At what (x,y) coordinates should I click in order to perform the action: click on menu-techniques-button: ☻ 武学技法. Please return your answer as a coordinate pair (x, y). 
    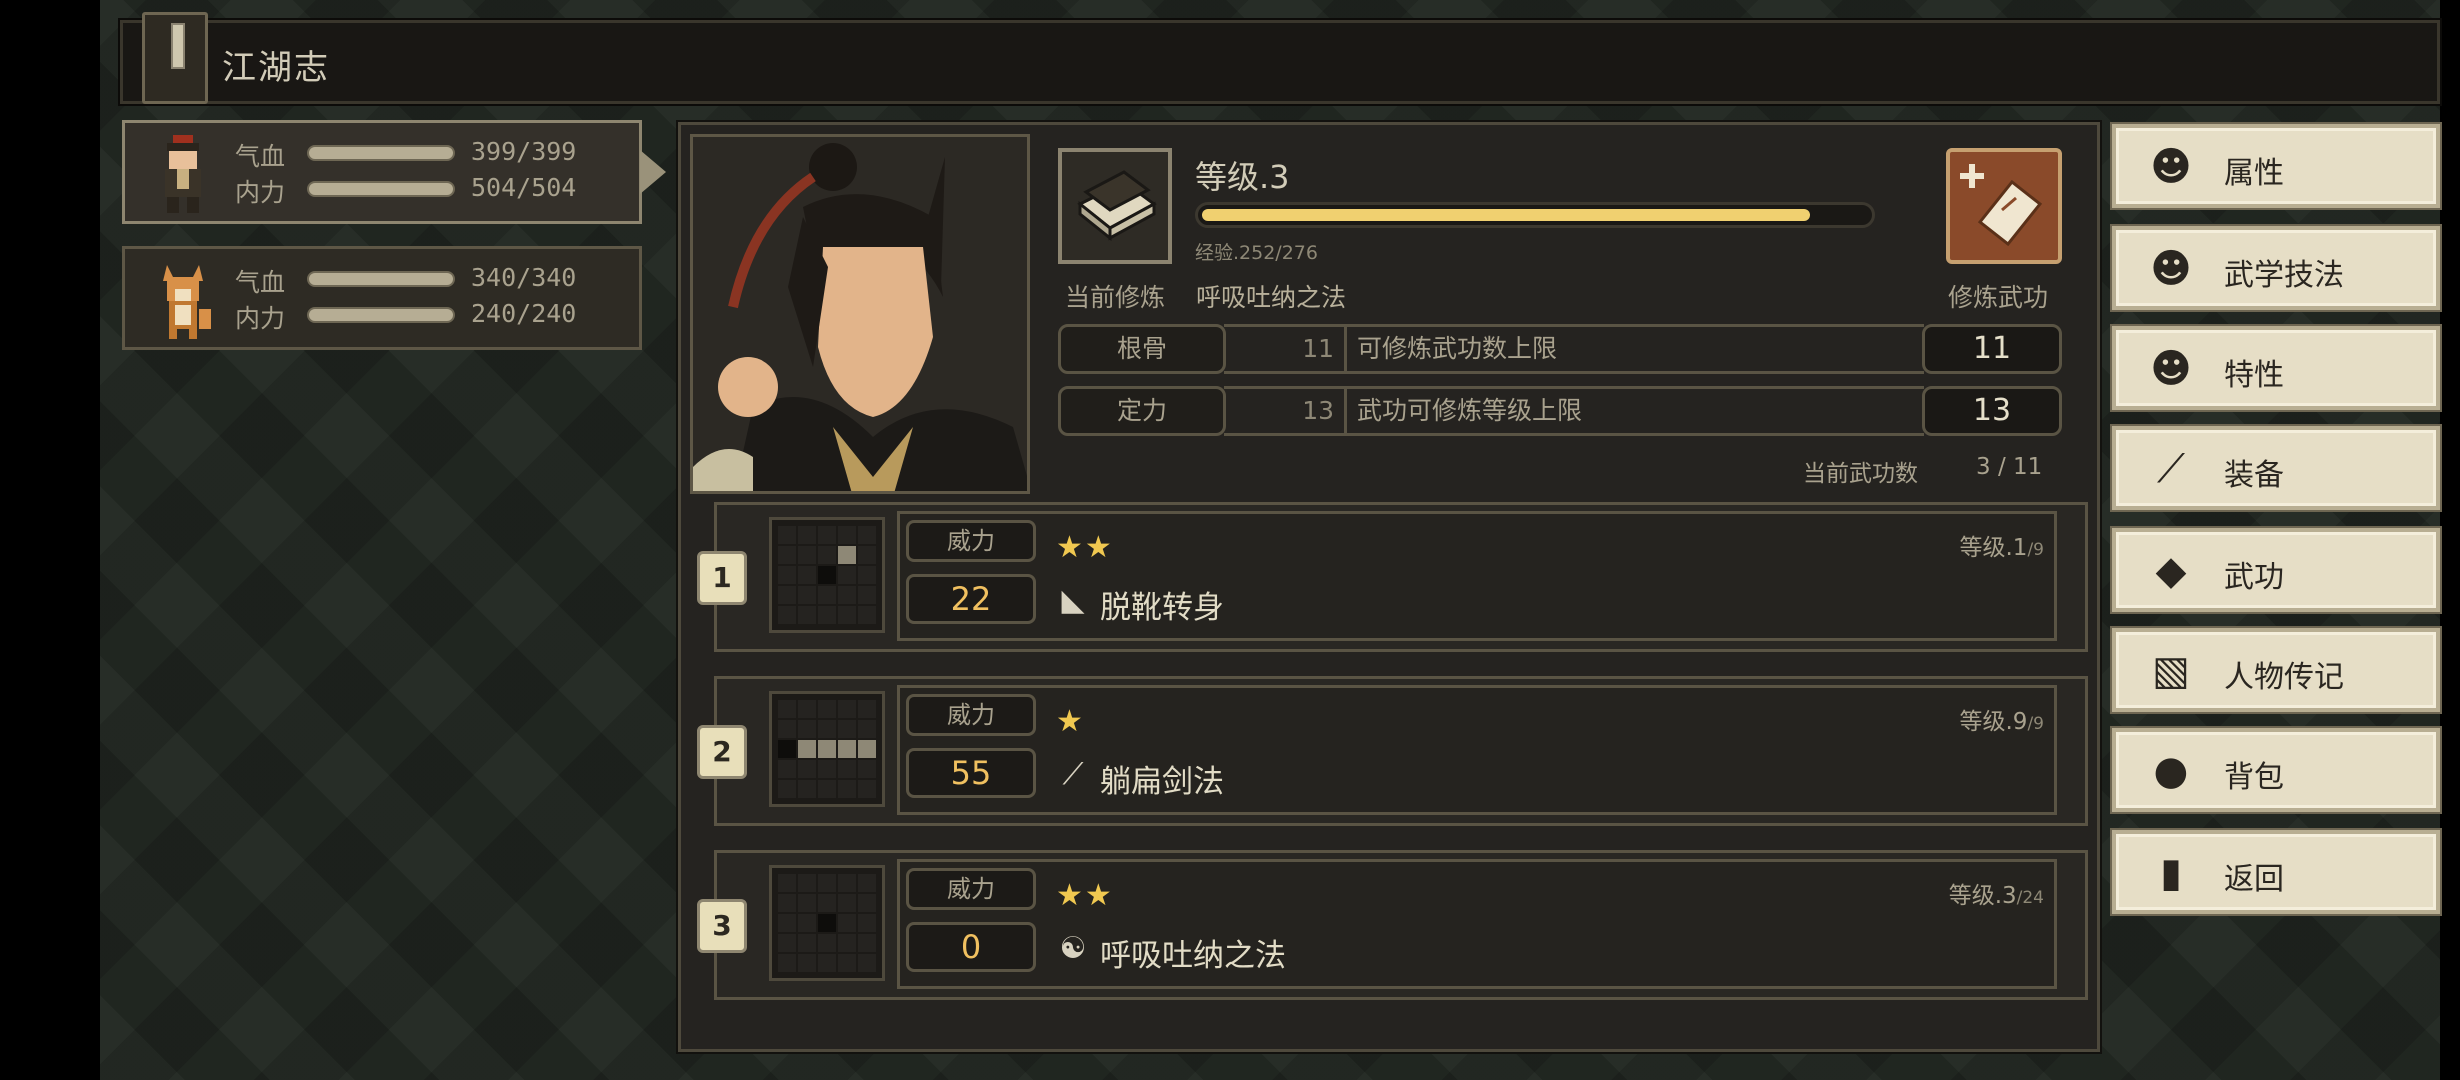
    Looking at the image, I should click on (2276, 268).